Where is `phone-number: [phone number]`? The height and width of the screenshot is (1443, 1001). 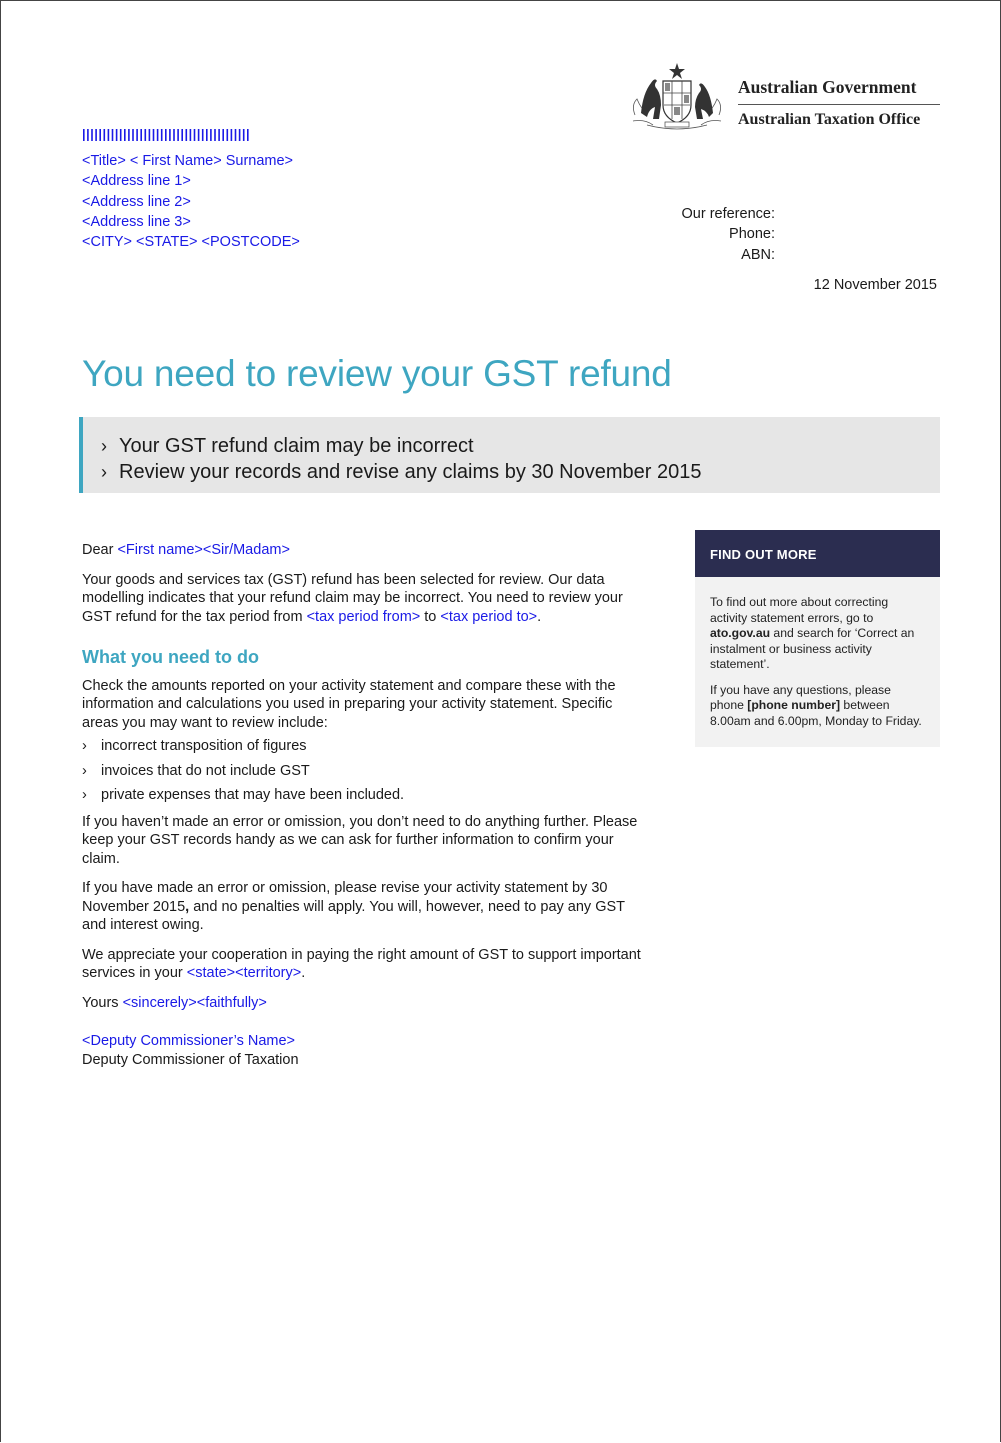
phone-number: [phone number] is located at coordinates (794, 705).